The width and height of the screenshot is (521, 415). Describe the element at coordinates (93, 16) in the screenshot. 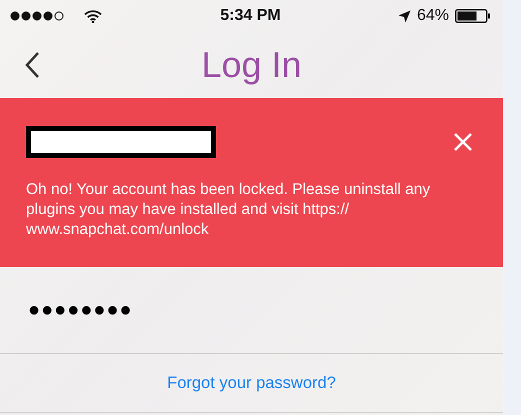

I see `wifi-icon` at that location.